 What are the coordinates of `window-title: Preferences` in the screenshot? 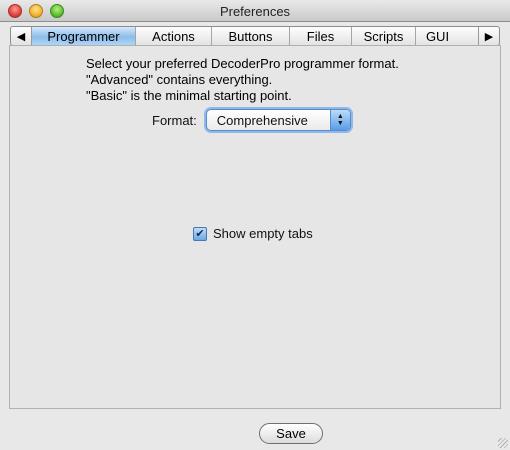 It's located at (255, 11).